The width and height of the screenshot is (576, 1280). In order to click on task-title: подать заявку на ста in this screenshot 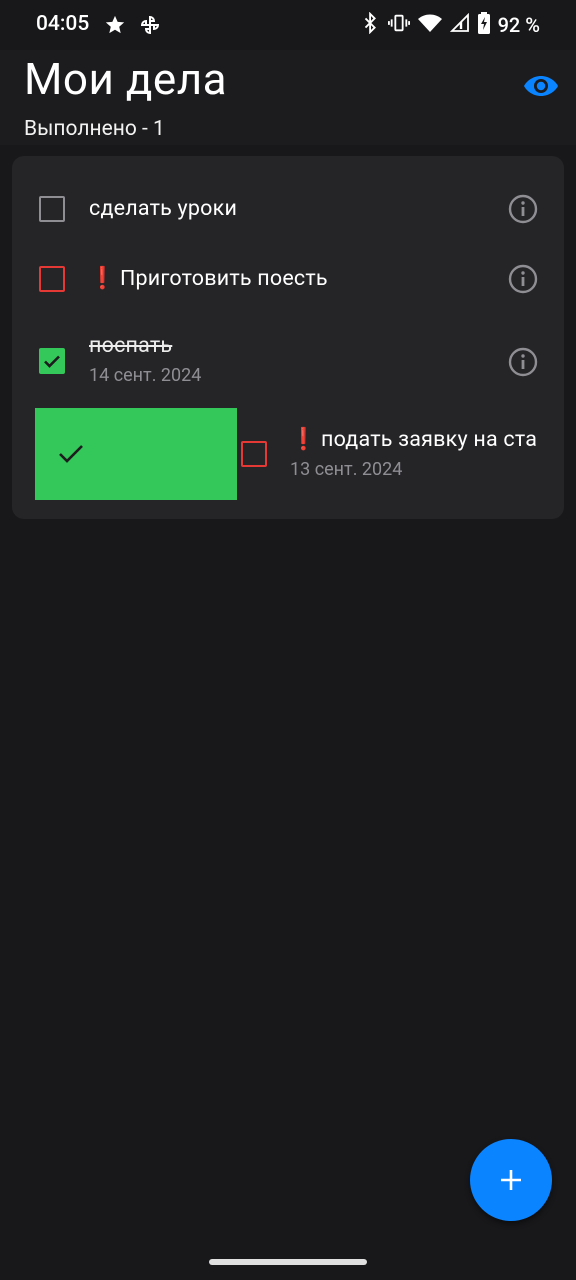, I will do `click(429, 439)`.